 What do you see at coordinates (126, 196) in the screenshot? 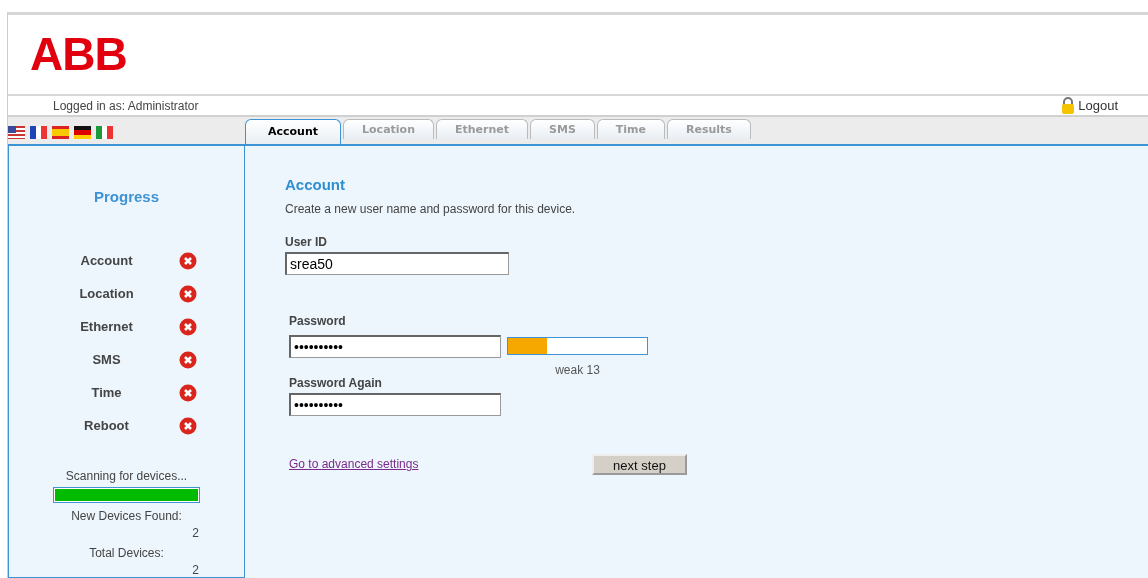
I see `panel-title: Progress` at bounding box center [126, 196].